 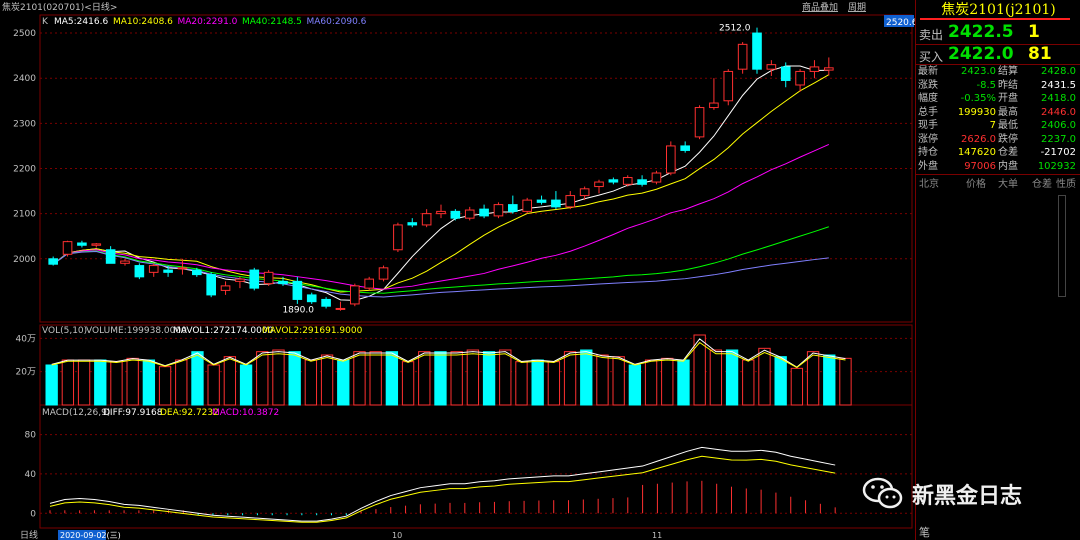 I want to click on stat-key: 开盘, so click(x=1008, y=98).